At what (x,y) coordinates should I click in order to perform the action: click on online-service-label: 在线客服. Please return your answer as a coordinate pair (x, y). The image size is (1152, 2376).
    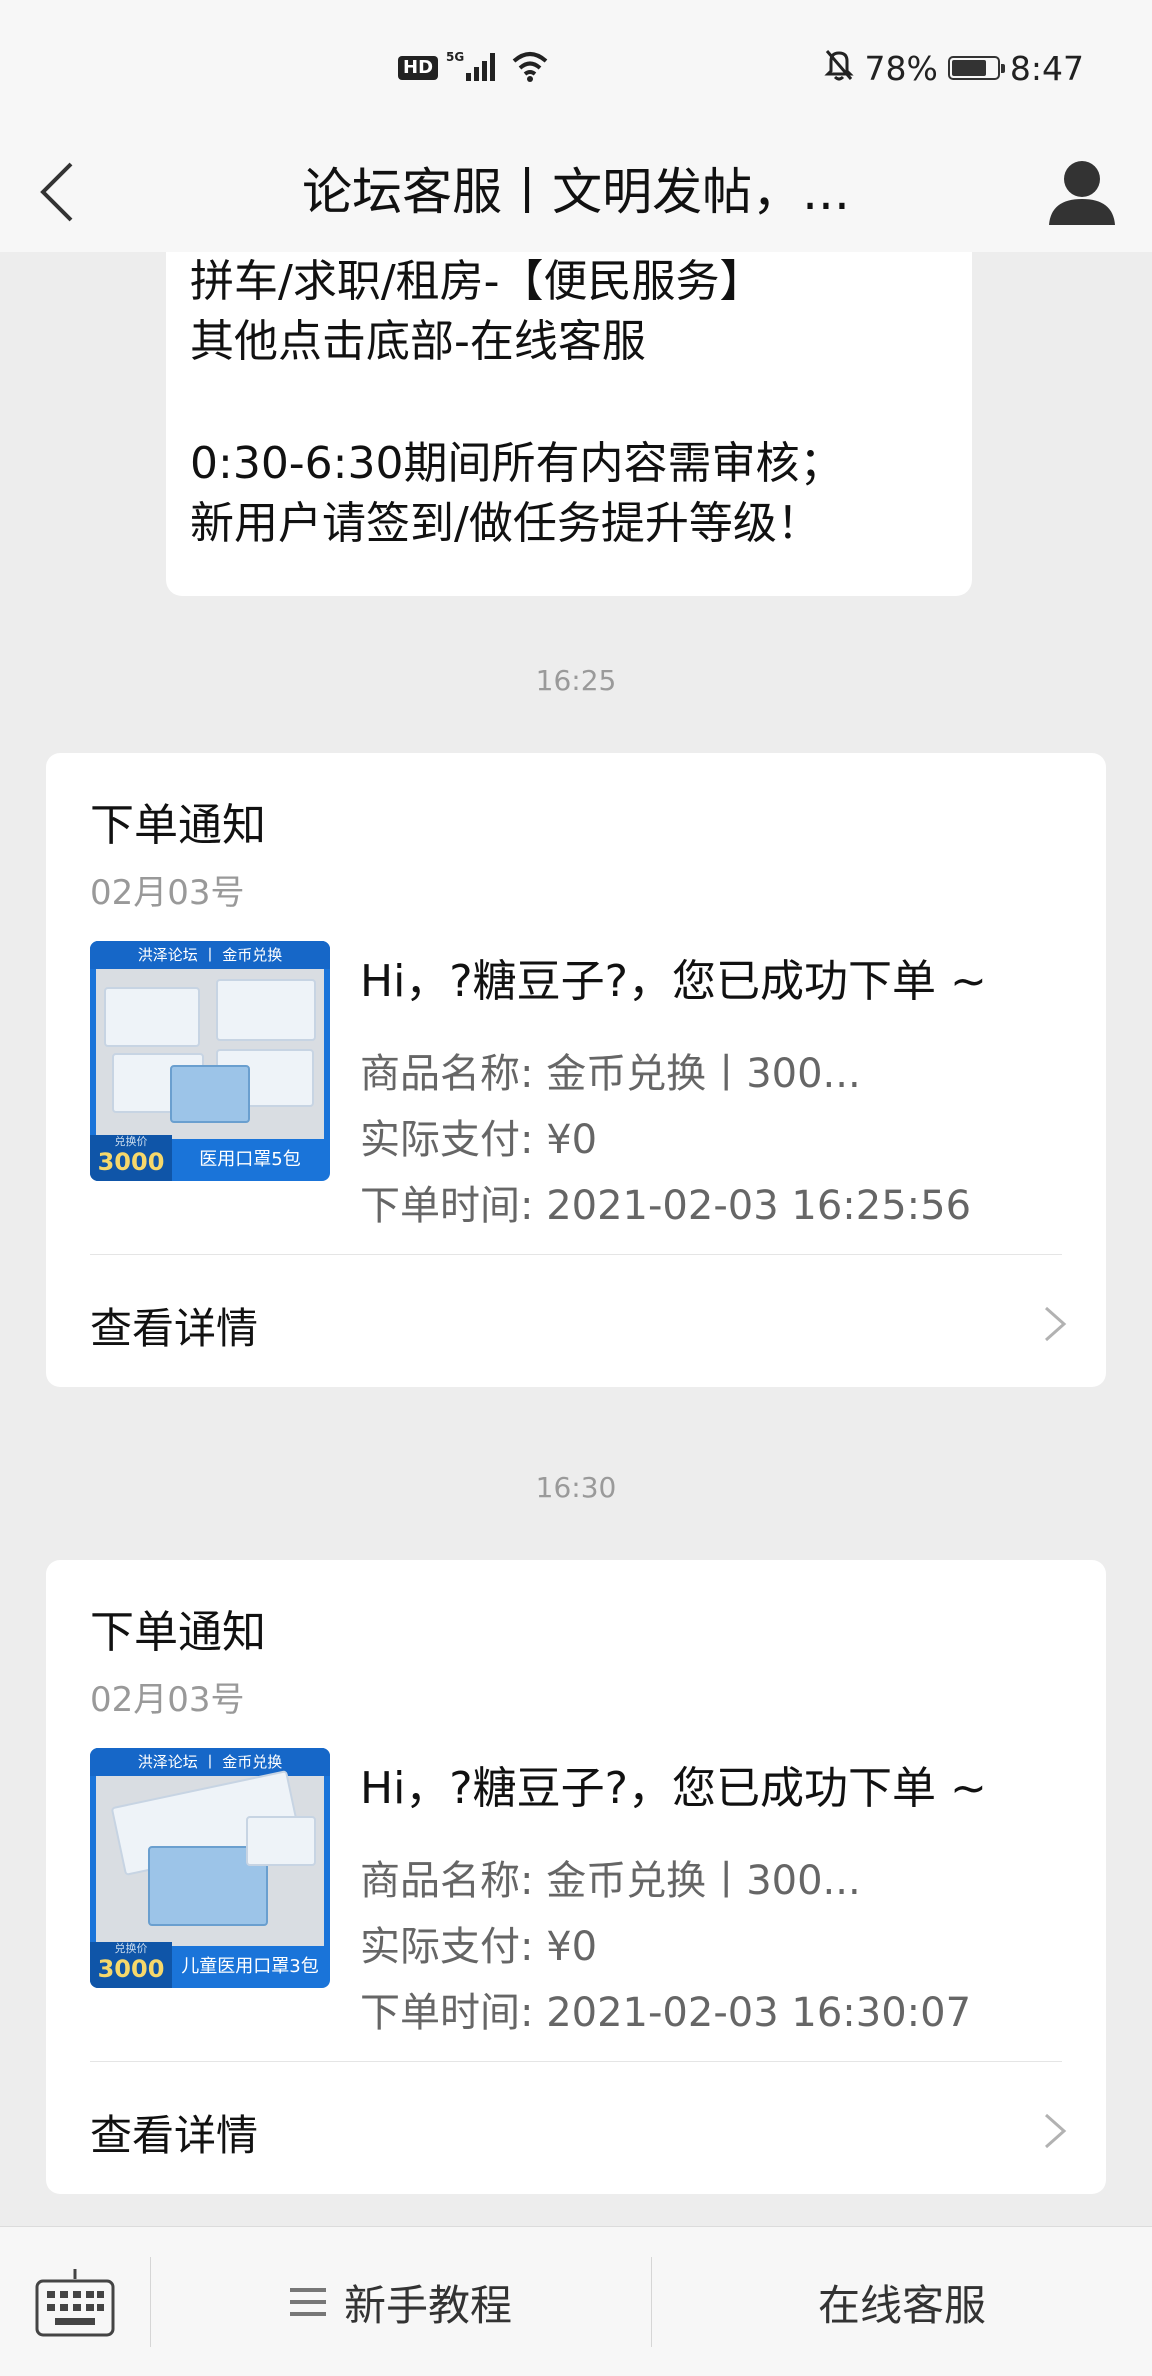
    Looking at the image, I should click on (901, 2305).